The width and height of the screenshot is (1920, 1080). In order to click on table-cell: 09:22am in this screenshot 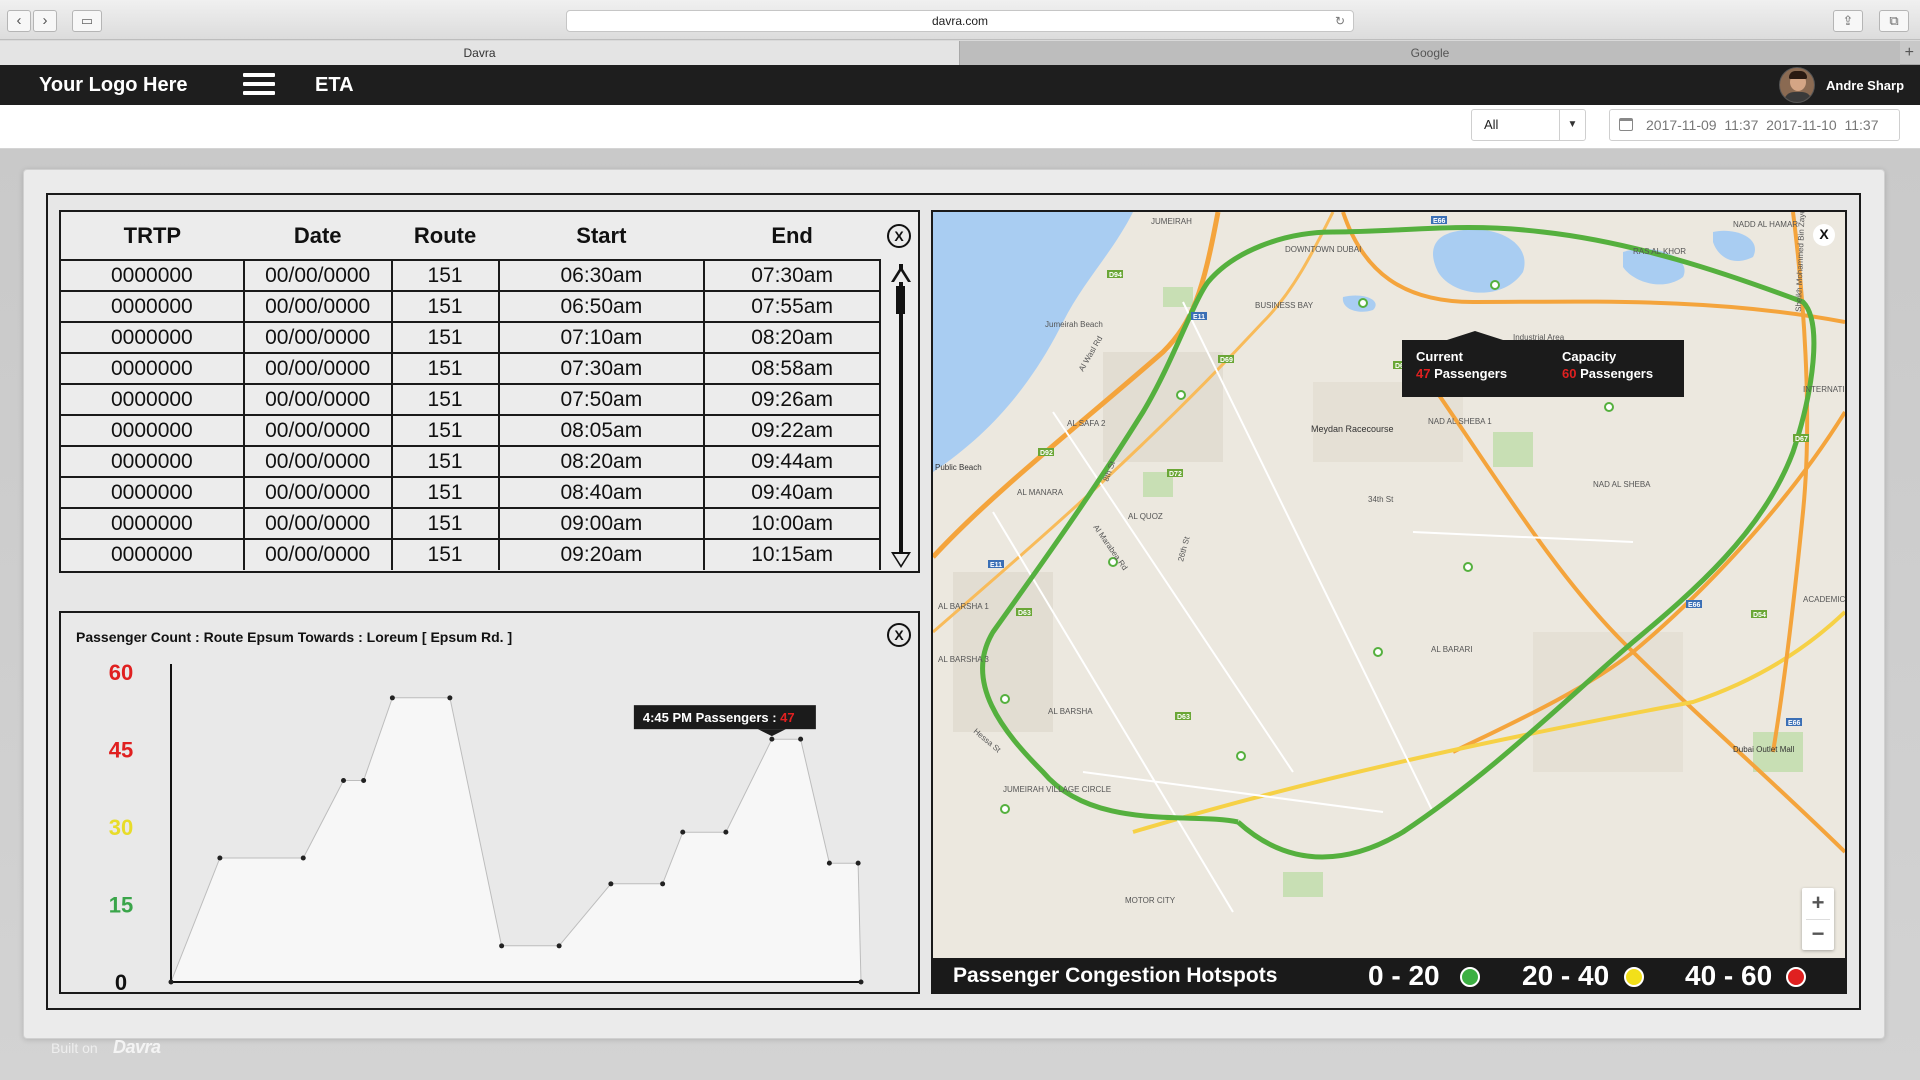, I will do `click(792, 431)`.